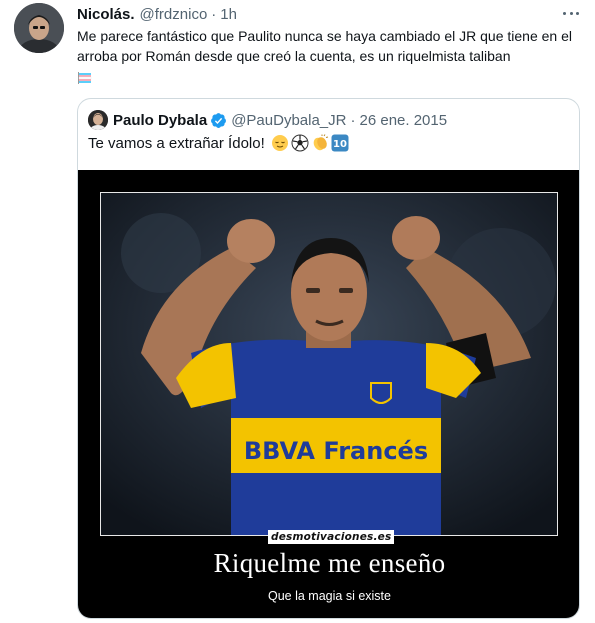 The height and width of the screenshot is (623, 595). I want to click on verified-badge-icon, so click(218, 120).